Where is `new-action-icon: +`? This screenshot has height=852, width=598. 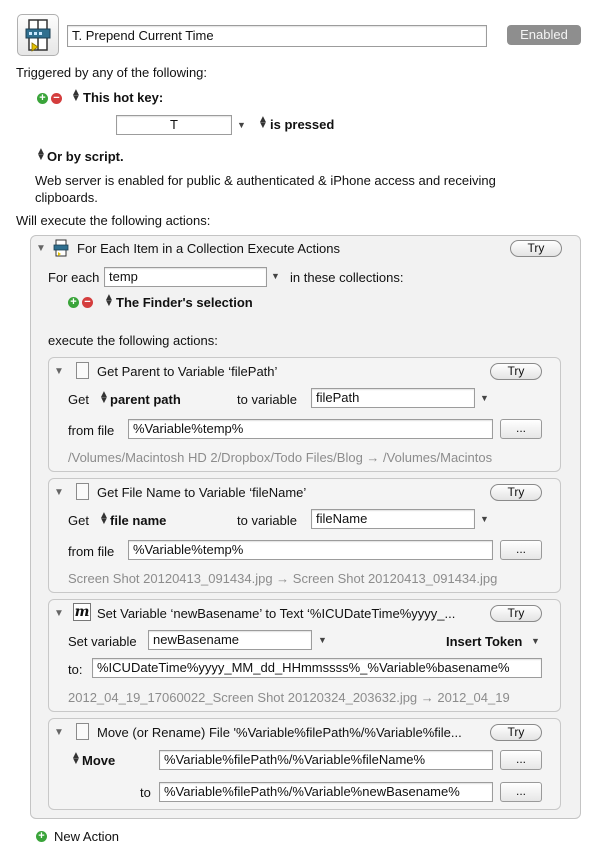 new-action-icon: + is located at coordinates (41, 836).